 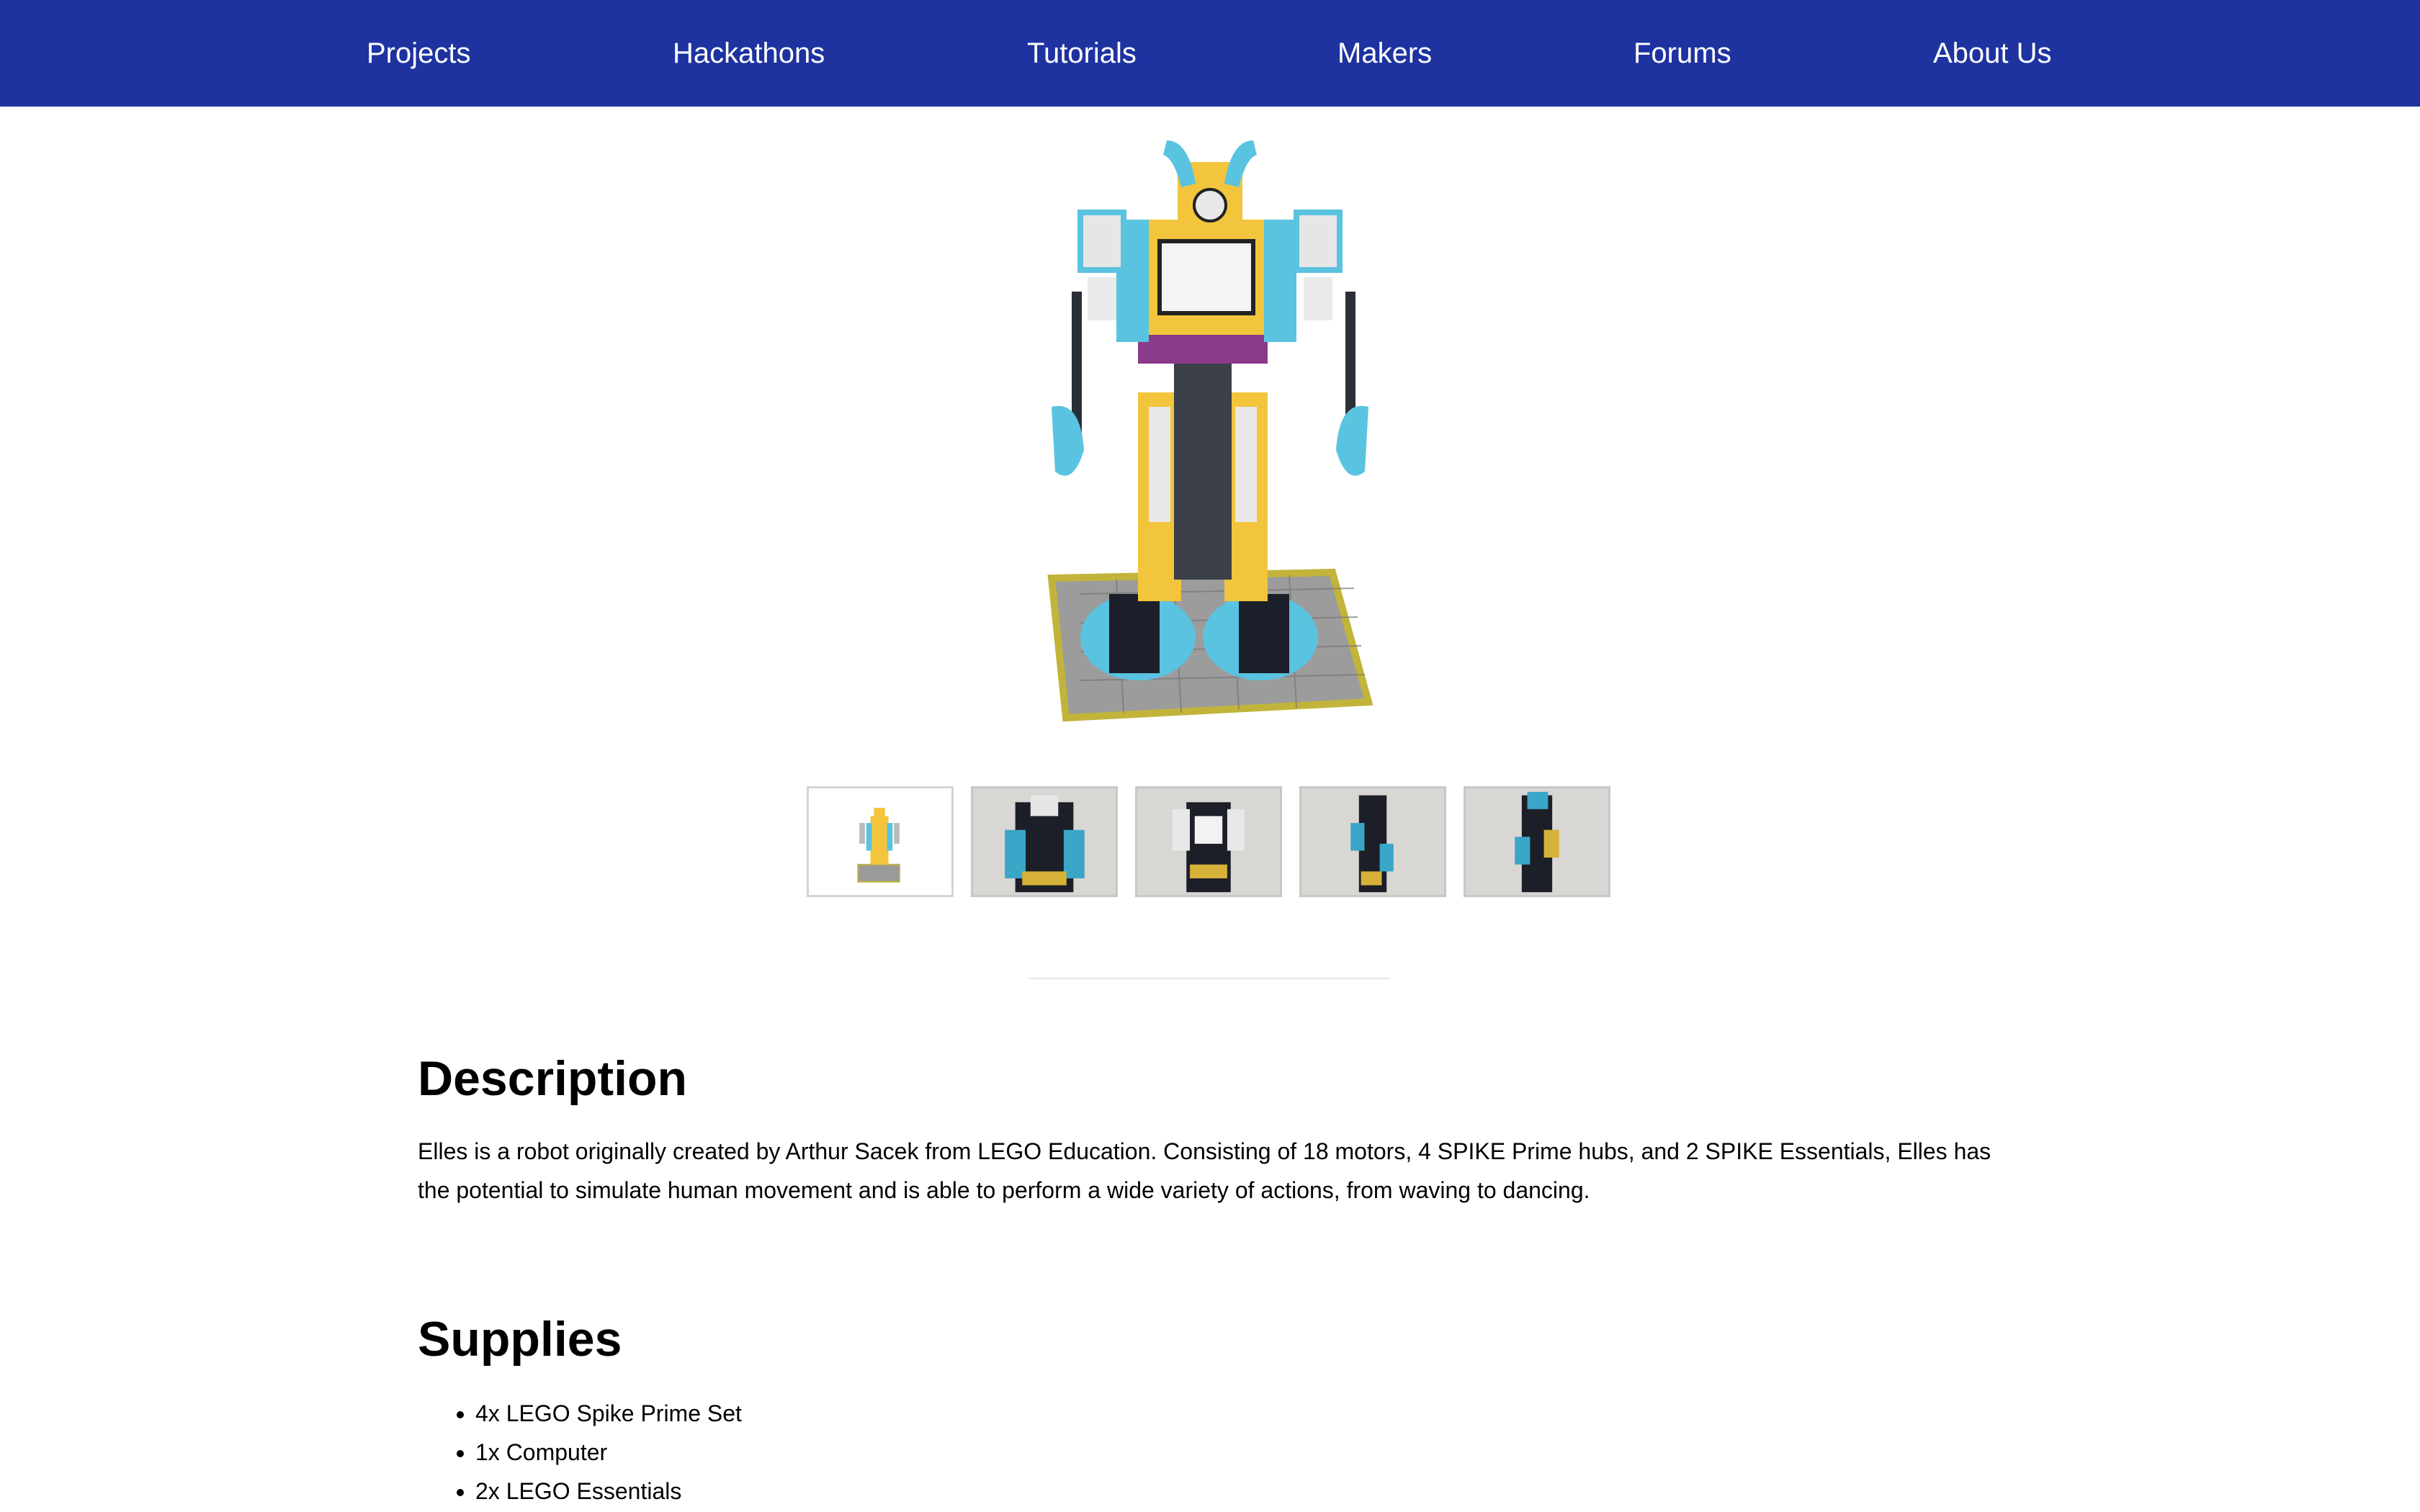 I want to click on nav-tutorials: Tutorials, so click(x=1082, y=53).